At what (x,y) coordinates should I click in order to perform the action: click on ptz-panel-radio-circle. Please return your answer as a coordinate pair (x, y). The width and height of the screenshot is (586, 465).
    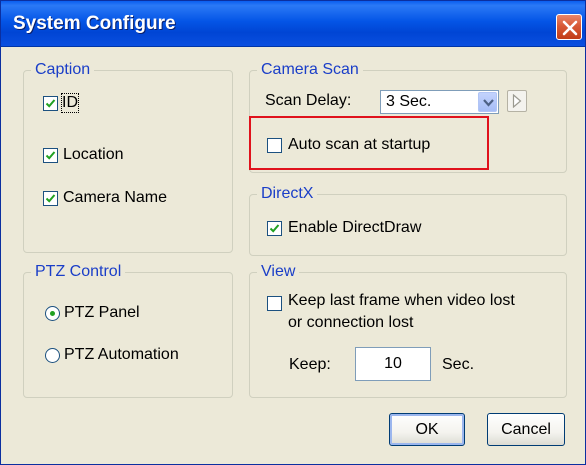
    Looking at the image, I should click on (52, 313).